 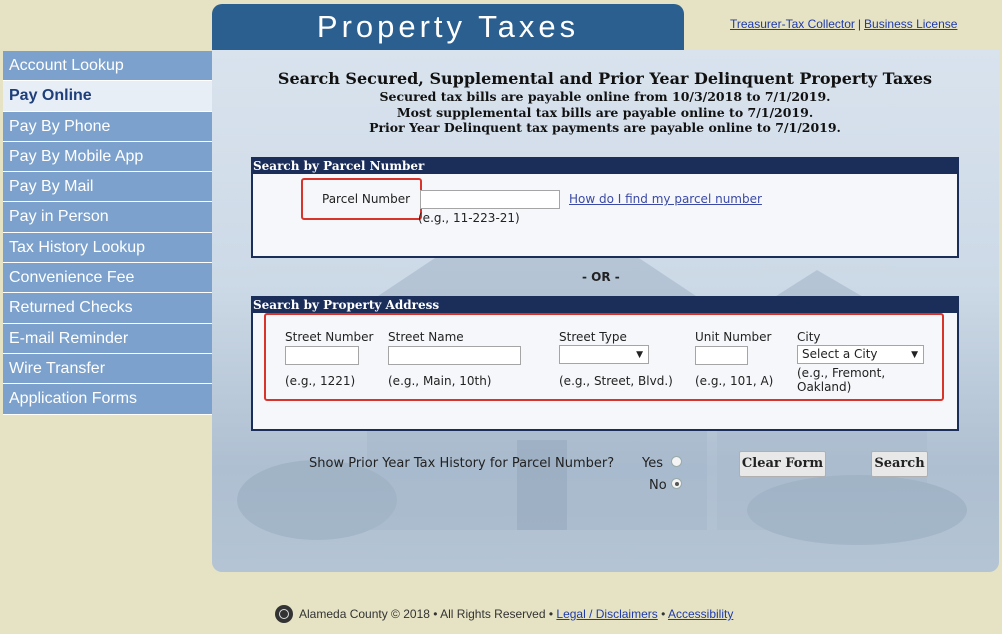 What do you see at coordinates (107, 126) in the screenshot?
I see `sidebar-item-pay-by-phone: Pay By Phone` at bounding box center [107, 126].